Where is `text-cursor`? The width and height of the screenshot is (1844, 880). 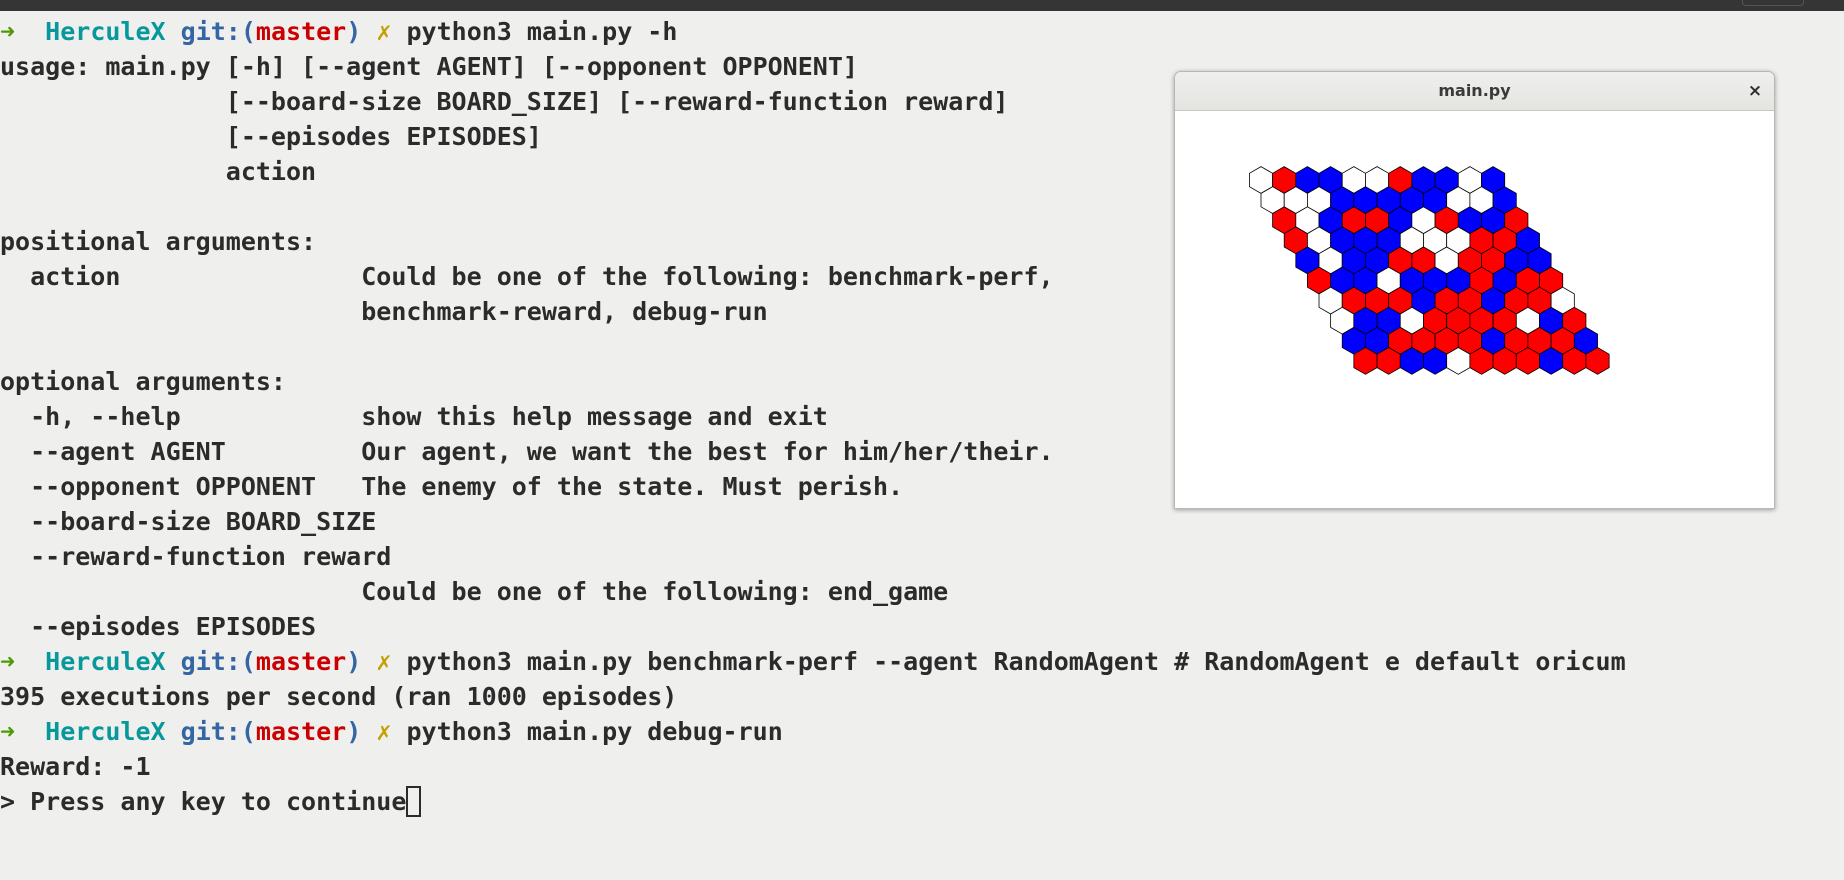
text-cursor is located at coordinates (414, 801).